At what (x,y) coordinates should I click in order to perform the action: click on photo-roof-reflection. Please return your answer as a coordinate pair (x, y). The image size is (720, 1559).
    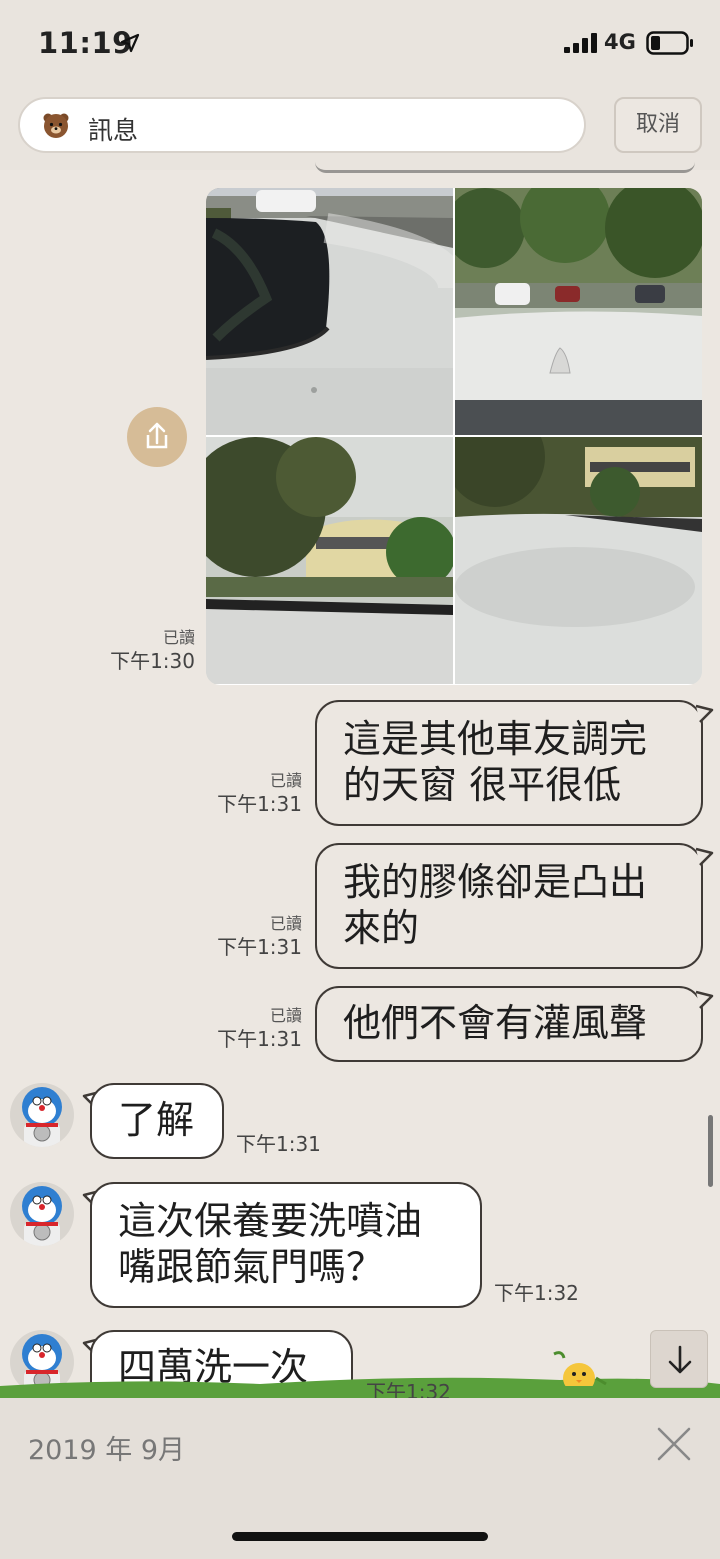
    Looking at the image, I should click on (578, 560).